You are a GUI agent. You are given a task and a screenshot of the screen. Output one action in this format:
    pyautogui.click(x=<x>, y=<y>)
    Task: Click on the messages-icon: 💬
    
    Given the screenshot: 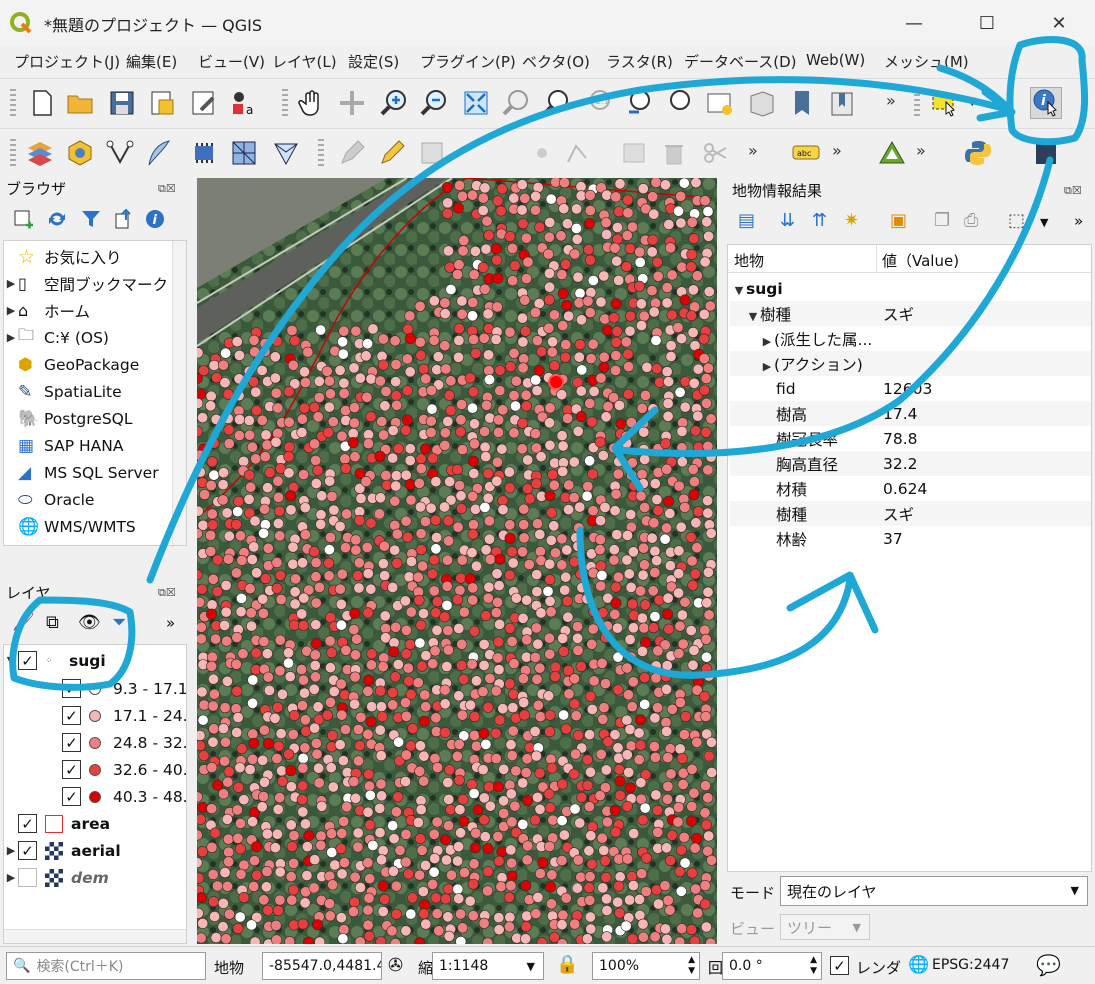 What is the action you would take?
    pyautogui.click(x=1048, y=965)
    